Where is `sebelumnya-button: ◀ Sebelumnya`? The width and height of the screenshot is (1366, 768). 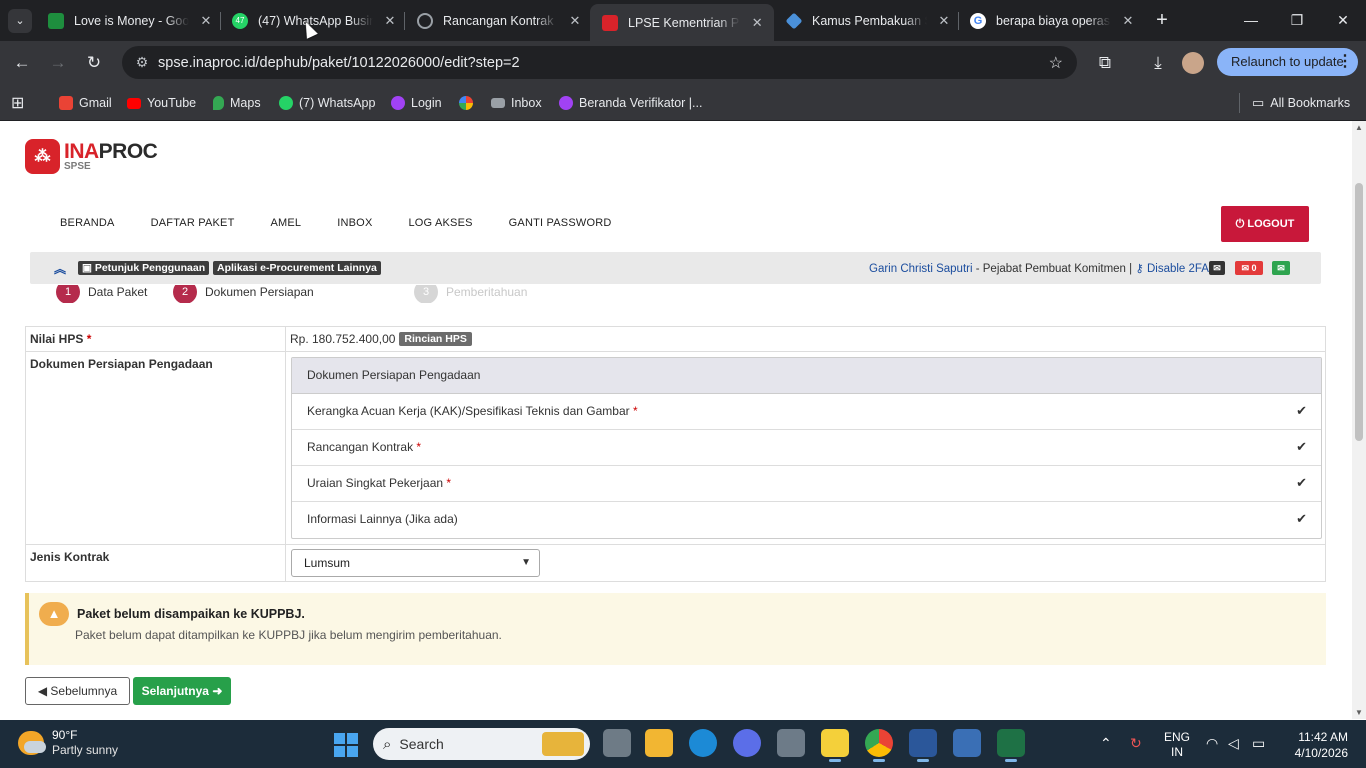 sebelumnya-button: ◀ Sebelumnya is located at coordinates (77, 691).